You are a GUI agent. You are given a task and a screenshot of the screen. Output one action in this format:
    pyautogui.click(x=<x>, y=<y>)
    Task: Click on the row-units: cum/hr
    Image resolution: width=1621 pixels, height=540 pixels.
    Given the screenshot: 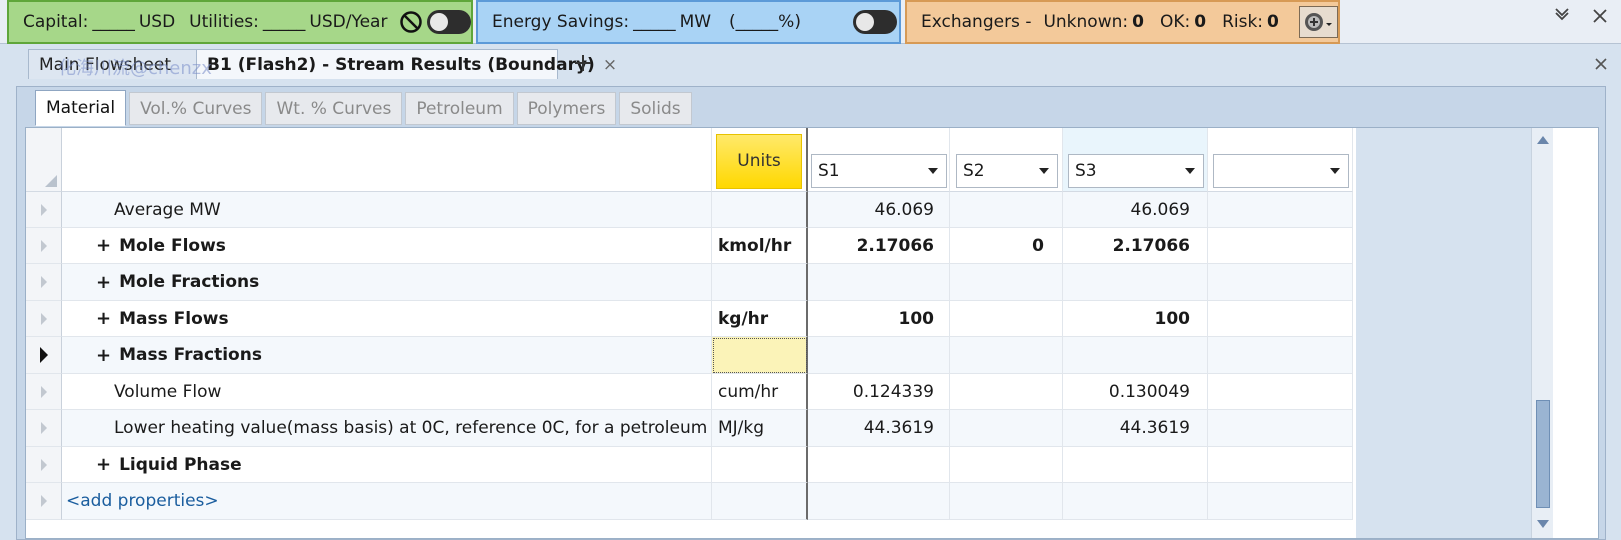 What is the action you would take?
    pyautogui.click(x=760, y=392)
    